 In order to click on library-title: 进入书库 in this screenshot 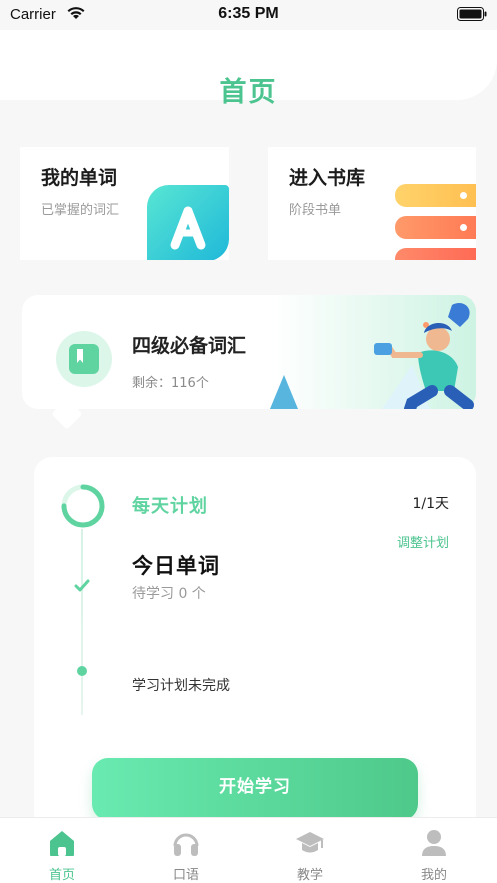, I will do `click(327, 178)`.